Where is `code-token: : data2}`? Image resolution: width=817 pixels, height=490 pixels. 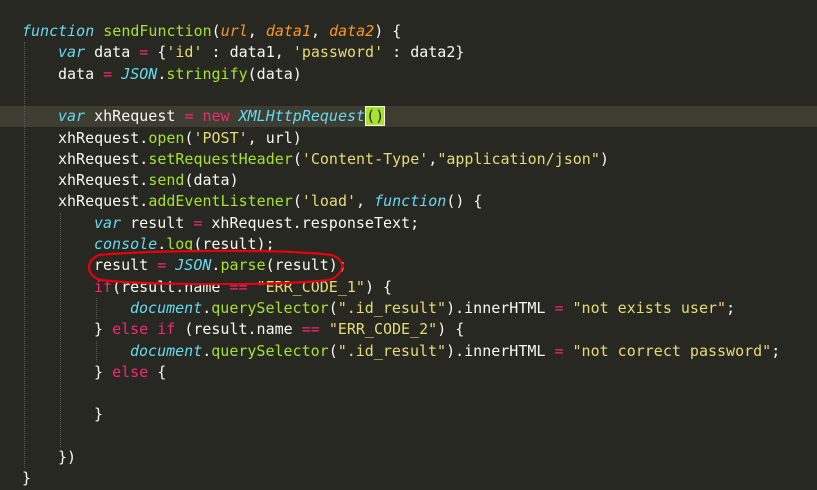 code-token: : data2} is located at coordinates (424, 52).